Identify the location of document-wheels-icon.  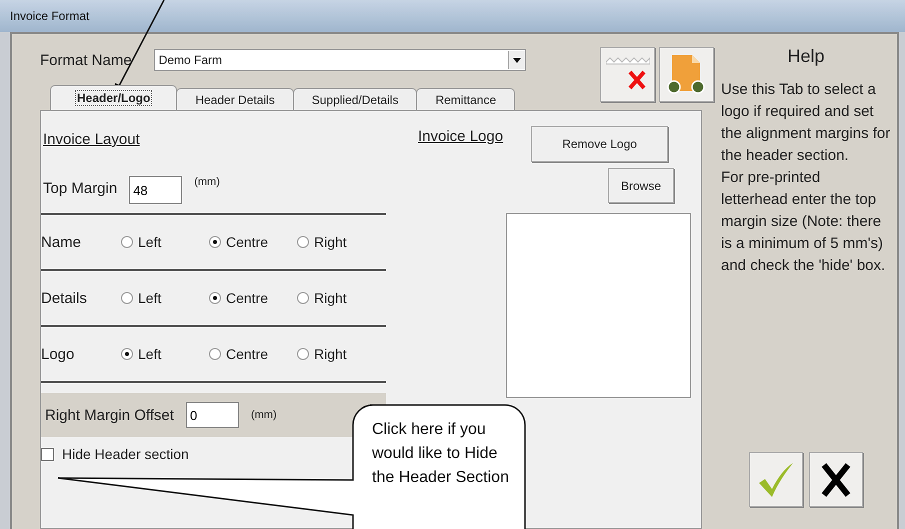
(687, 74).